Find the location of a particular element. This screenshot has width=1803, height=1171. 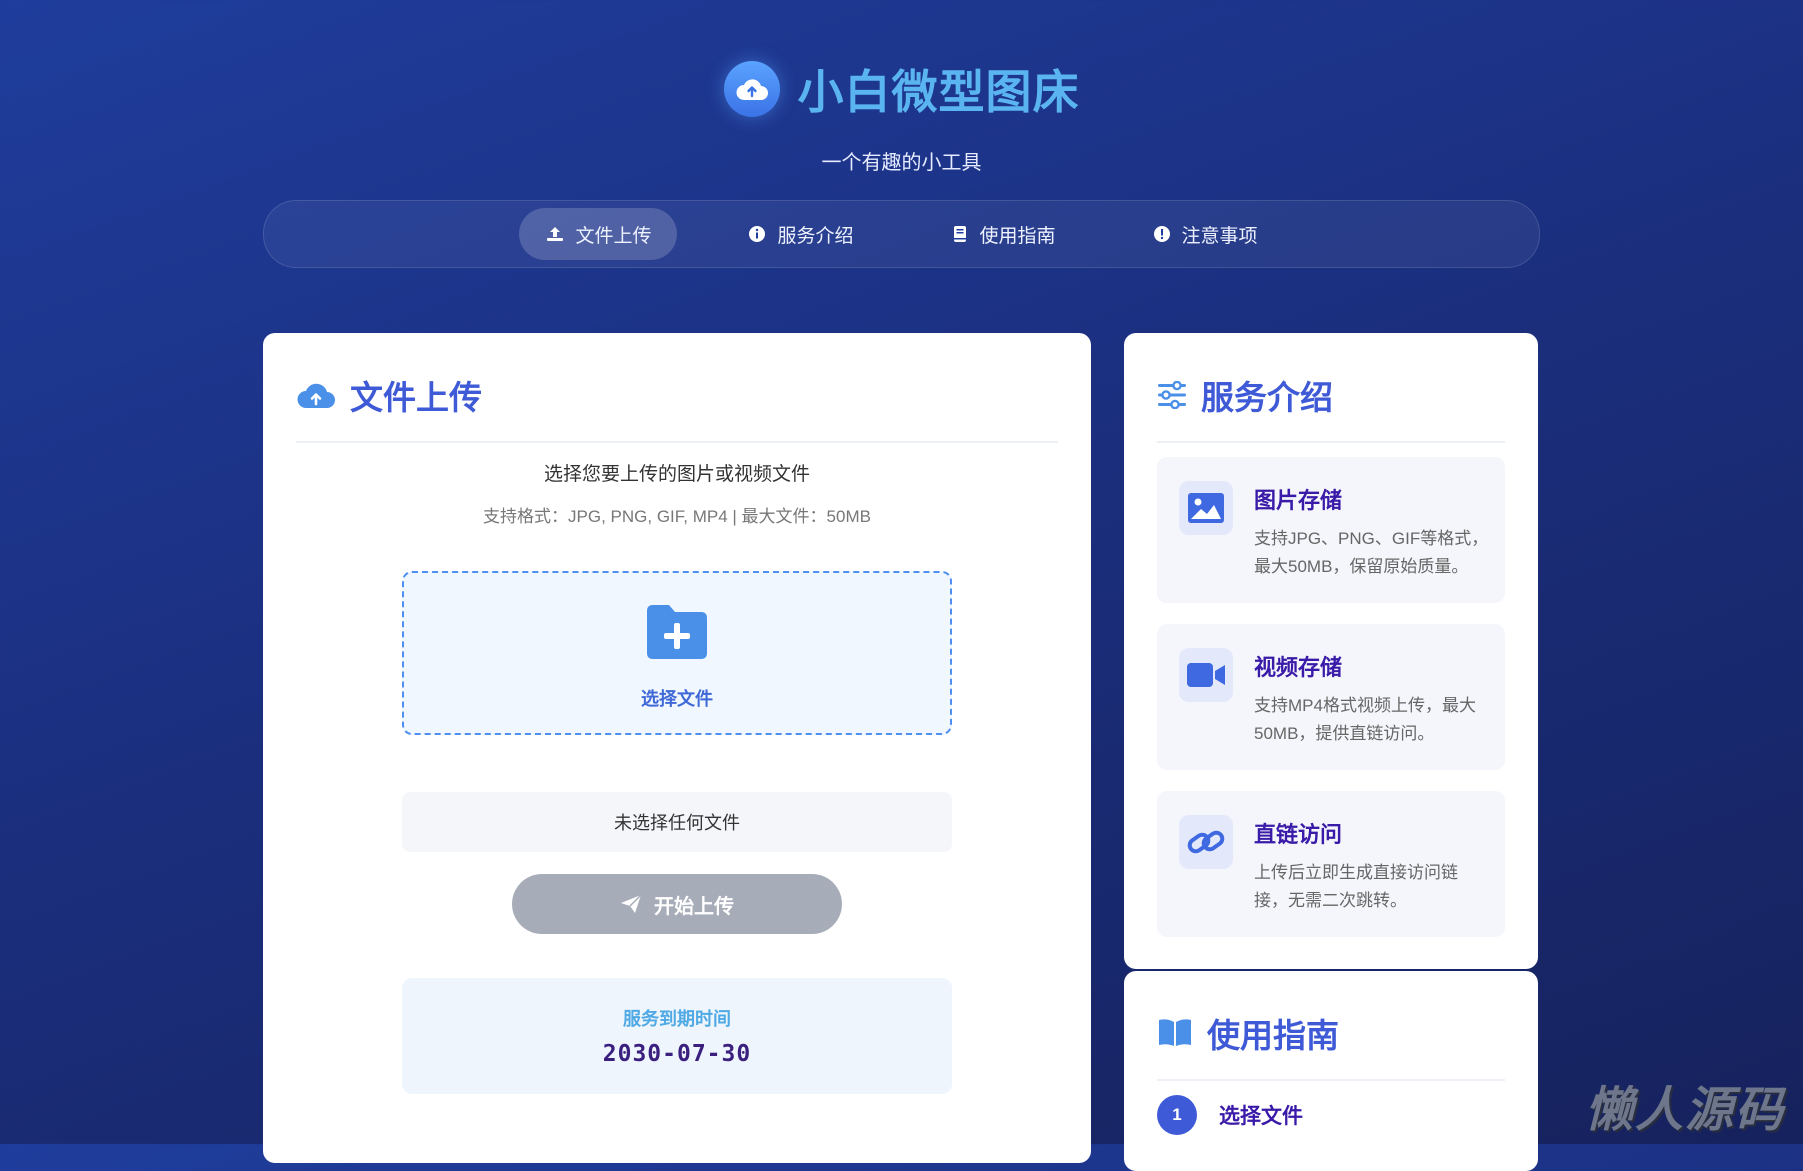

app-subtitle: 一个有趣的小工具 is located at coordinates (901, 163).